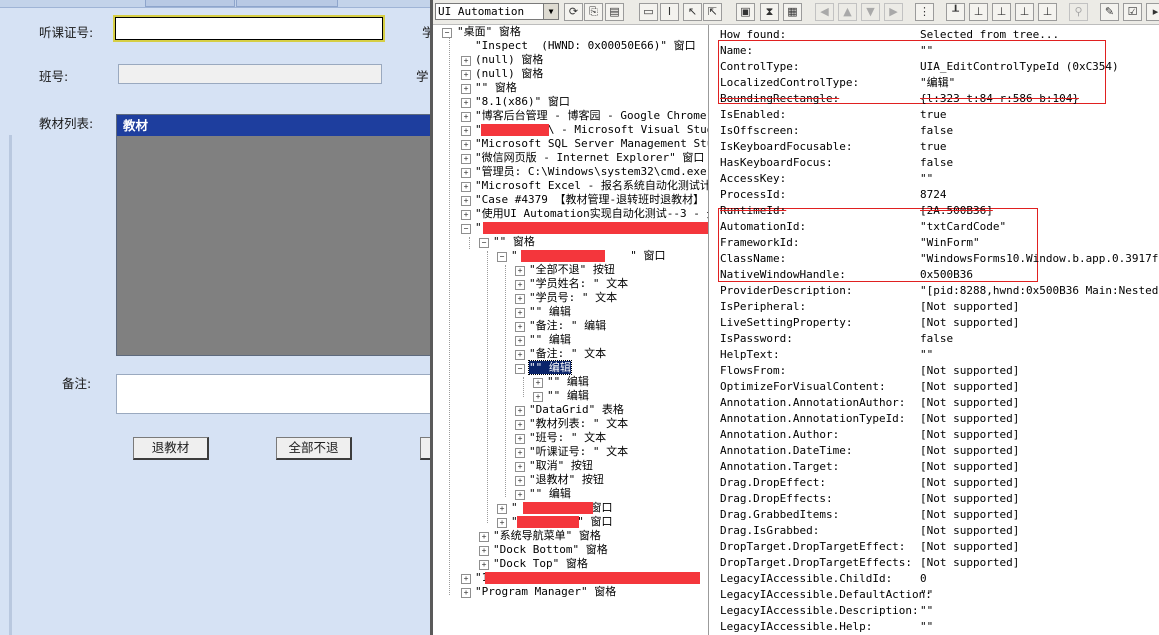 Image resolution: width=1159 pixels, height=635 pixels. Describe the element at coordinates (753, 195) in the screenshot. I see `property-name: ProcessId:` at that location.